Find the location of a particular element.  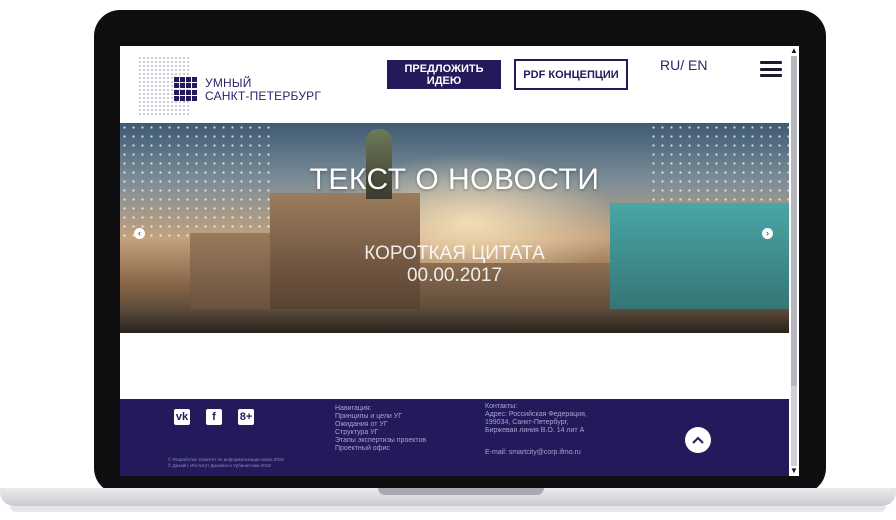

facebook-icon: f is located at coordinates (214, 417).